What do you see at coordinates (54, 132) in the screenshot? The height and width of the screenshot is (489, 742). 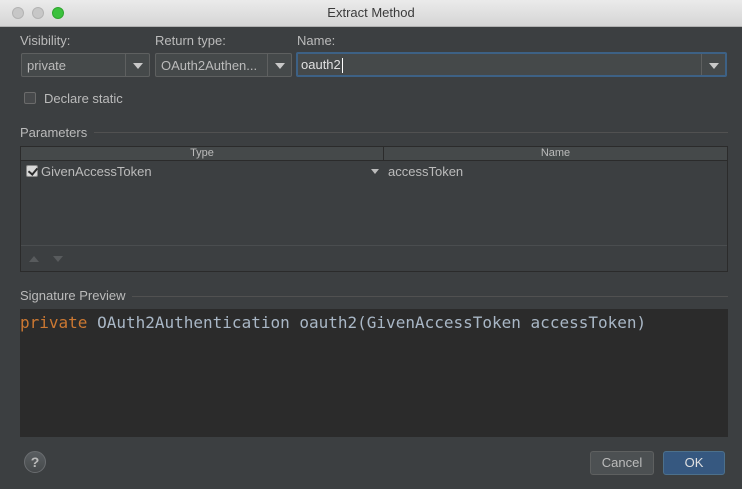 I see `parameters-section-title: Parameters` at bounding box center [54, 132].